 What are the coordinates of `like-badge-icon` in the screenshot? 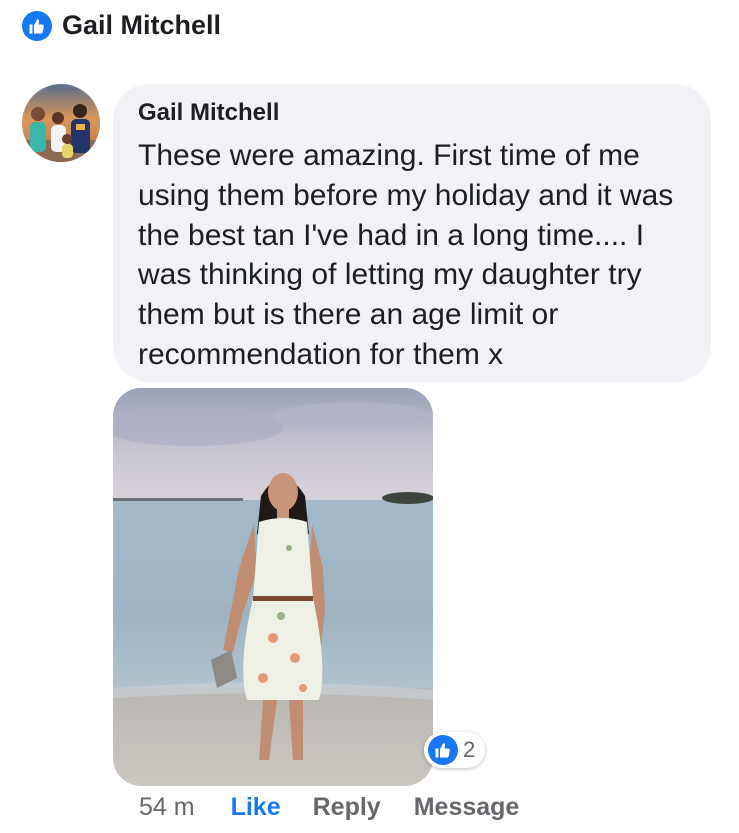 It's located at (37, 25).